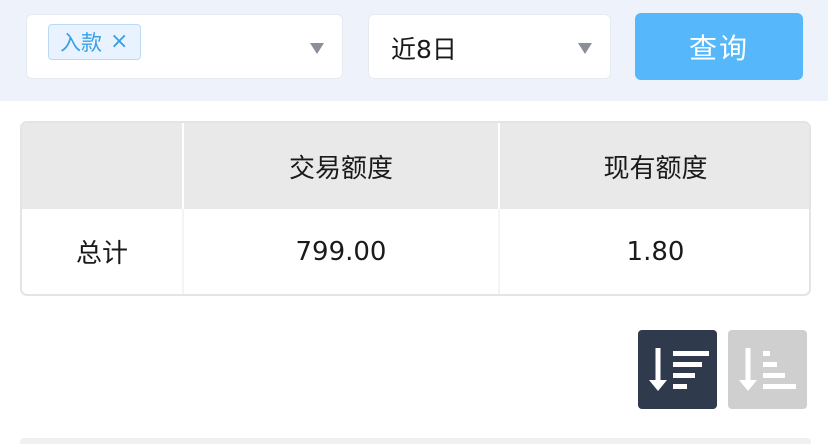 This screenshot has width=828, height=444. Describe the element at coordinates (424, 49) in the screenshot. I see `date-range-value: 近8日` at that location.